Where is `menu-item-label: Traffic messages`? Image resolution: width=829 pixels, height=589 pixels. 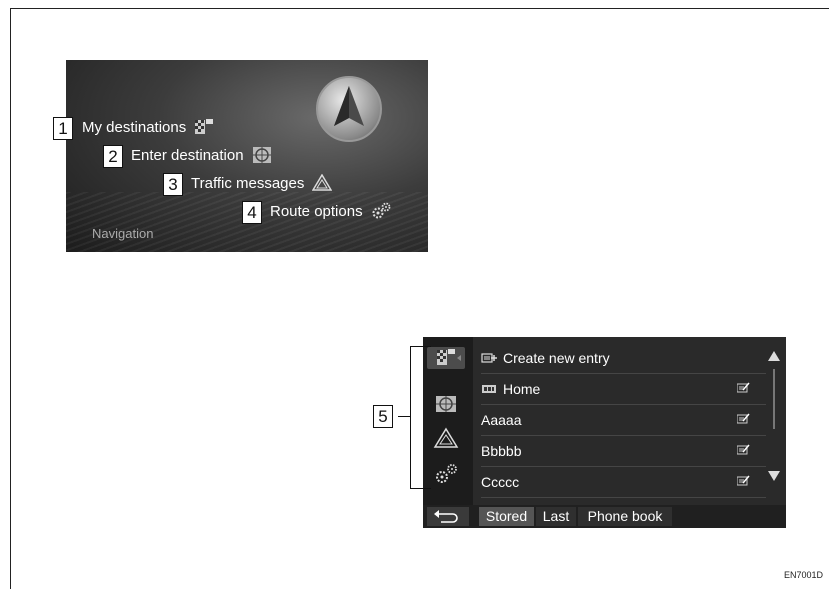 menu-item-label: Traffic messages is located at coordinates (248, 183).